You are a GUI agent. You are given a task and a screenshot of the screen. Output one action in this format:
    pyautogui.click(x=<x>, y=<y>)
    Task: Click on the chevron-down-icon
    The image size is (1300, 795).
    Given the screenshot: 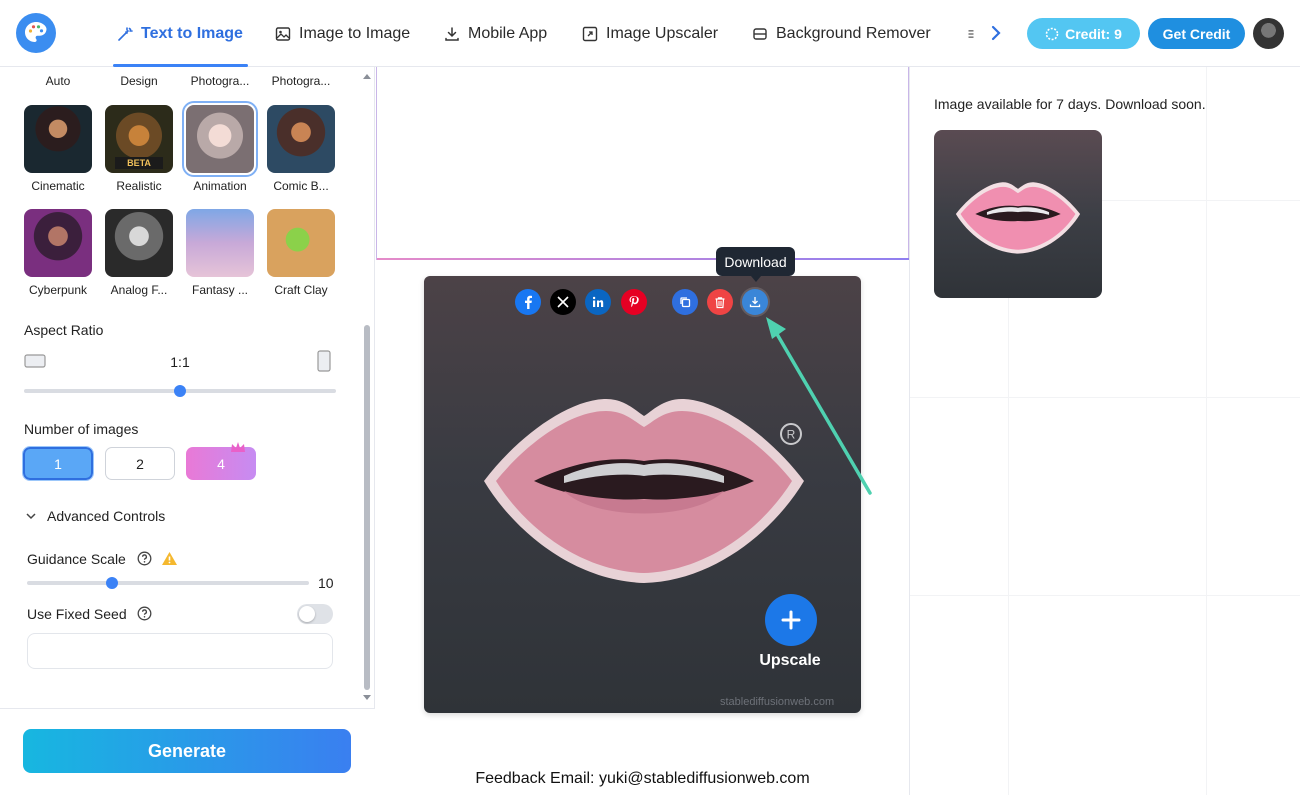 What is the action you would take?
    pyautogui.click(x=31, y=516)
    